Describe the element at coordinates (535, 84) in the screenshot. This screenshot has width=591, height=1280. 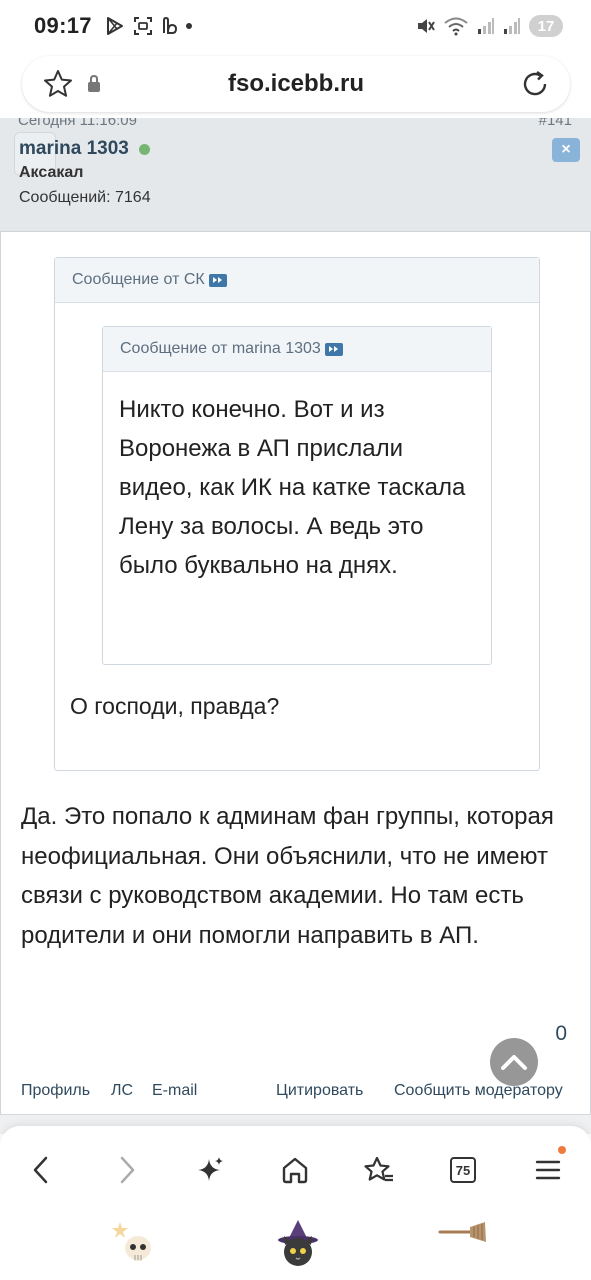
I see `reload-icon` at that location.